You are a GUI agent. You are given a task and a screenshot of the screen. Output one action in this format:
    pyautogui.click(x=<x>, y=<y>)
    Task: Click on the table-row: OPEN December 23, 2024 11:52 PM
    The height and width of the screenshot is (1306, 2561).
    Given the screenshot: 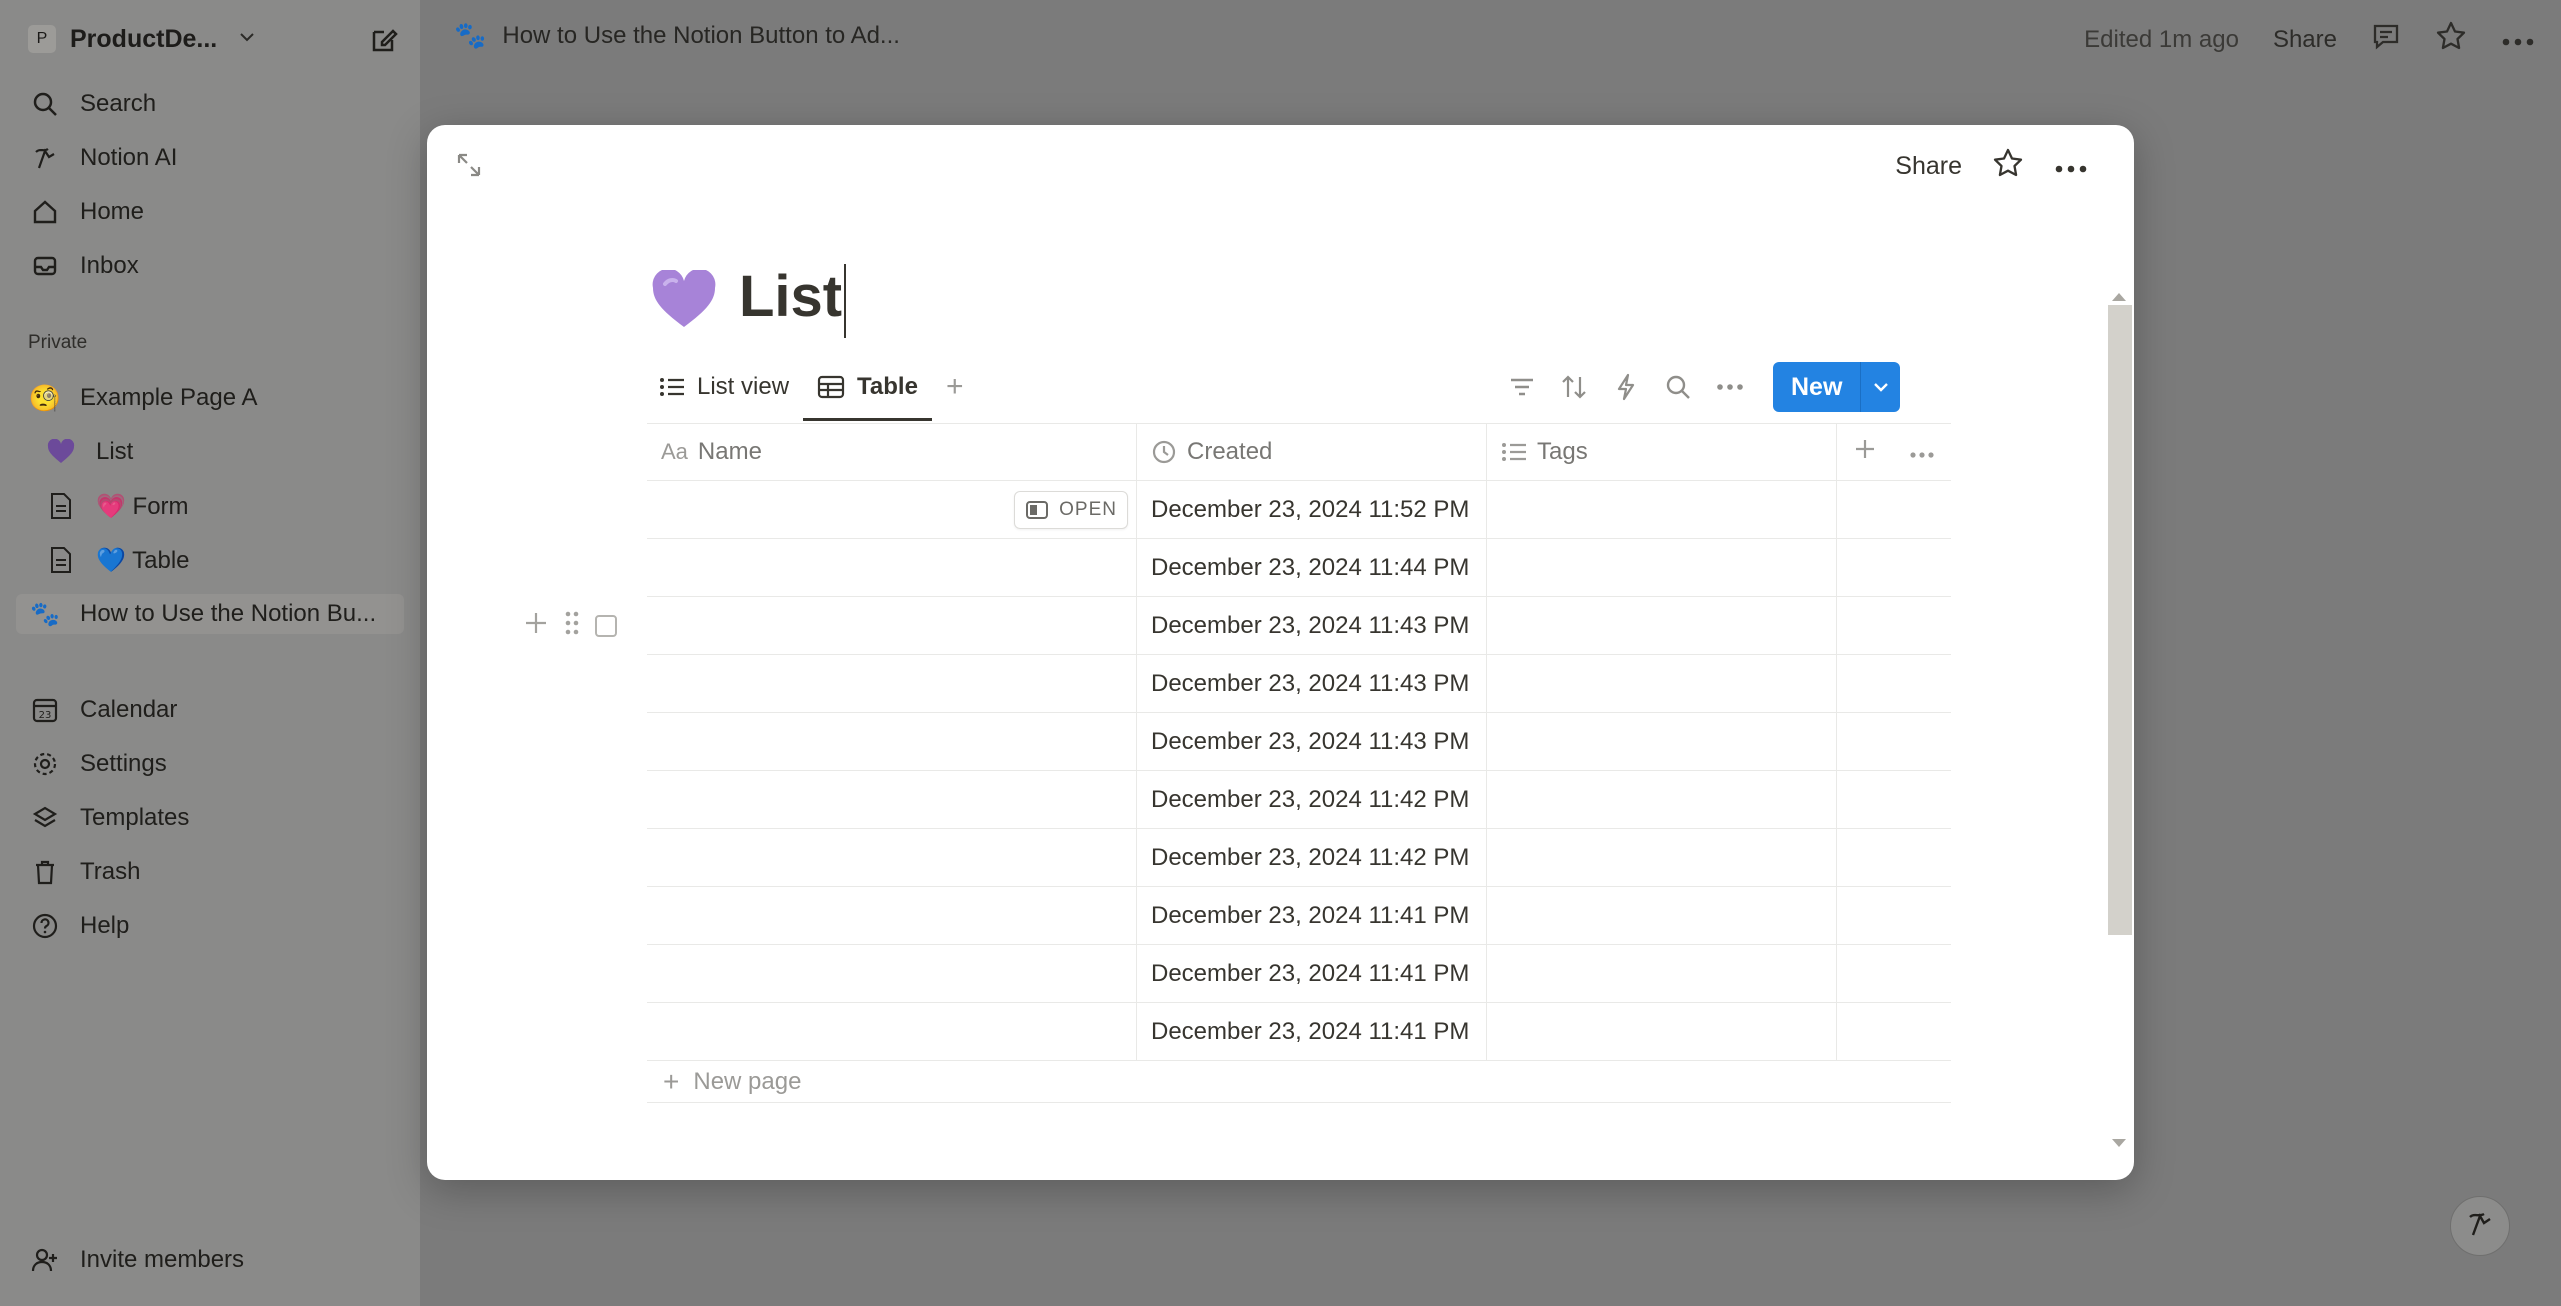 What is the action you would take?
    pyautogui.click(x=1299, y=510)
    